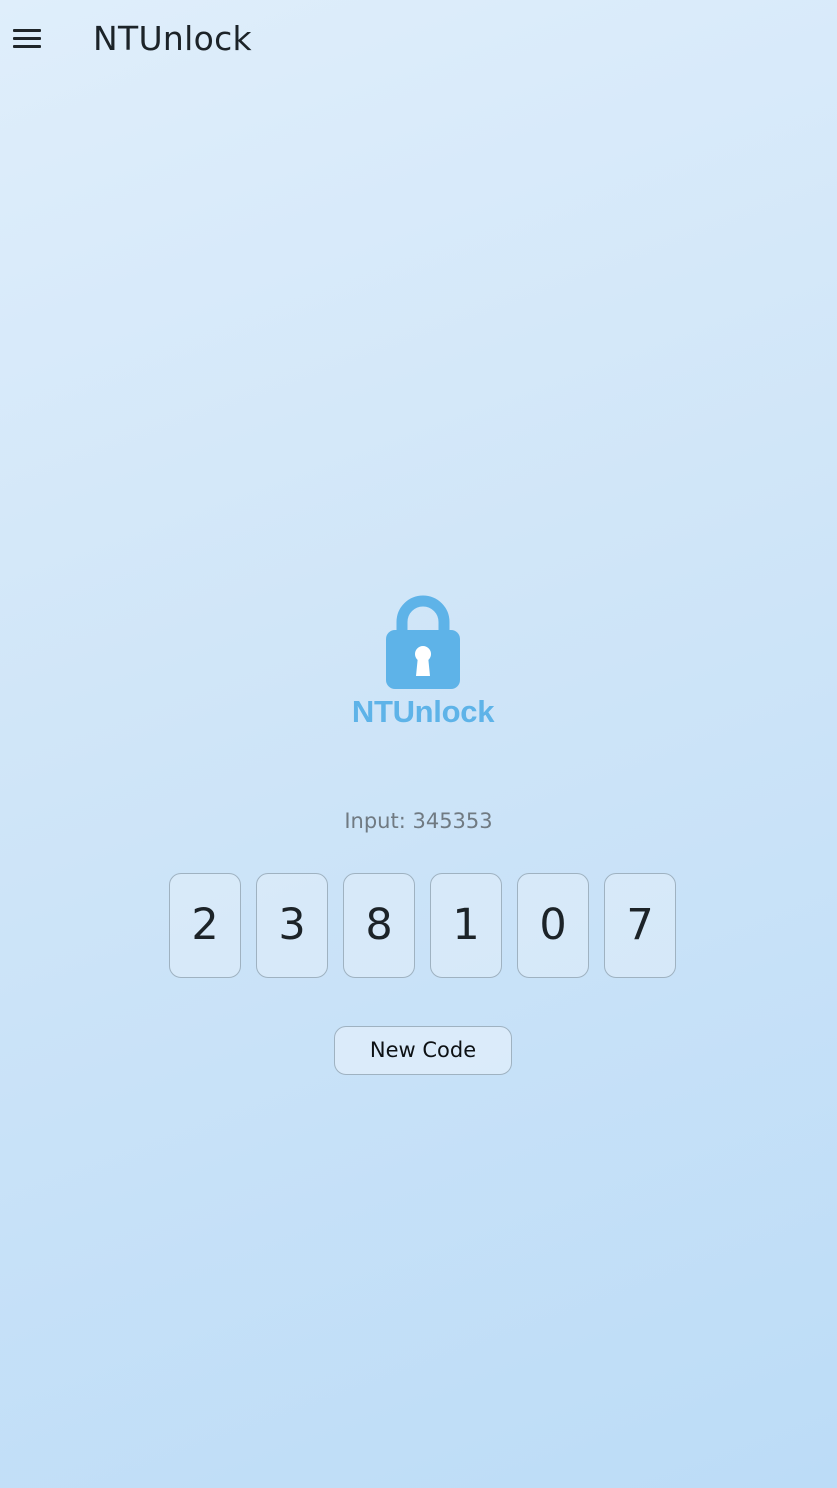 The width and height of the screenshot is (837, 1488). I want to click on code-digit-box: 8, so click(379, 925).